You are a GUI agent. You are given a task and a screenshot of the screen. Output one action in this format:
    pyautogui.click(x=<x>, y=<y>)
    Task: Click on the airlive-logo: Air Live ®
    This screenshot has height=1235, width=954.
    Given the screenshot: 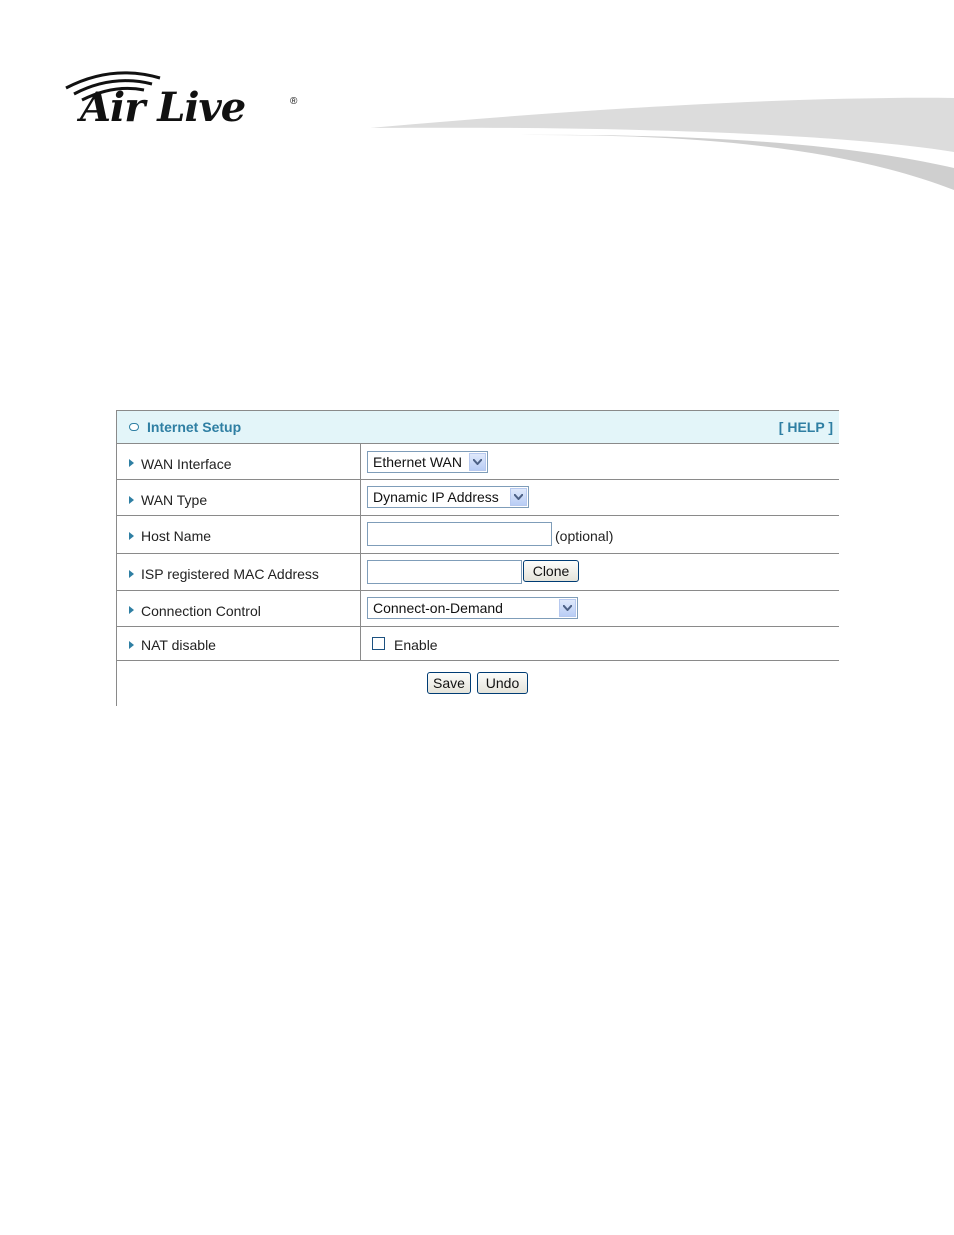 What is the action you would take?
    pyautogui.click(x=182, y=101)
    